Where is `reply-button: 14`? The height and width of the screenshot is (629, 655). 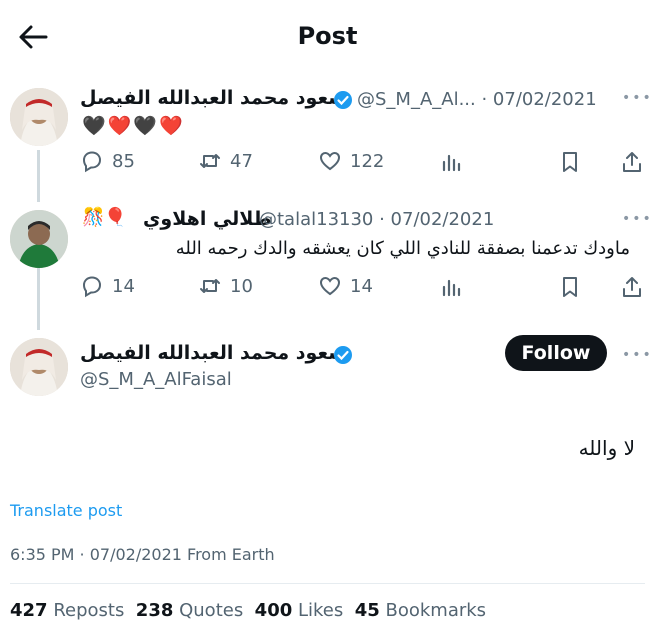 reply-button: 14 is located at coordinates (107, 286).